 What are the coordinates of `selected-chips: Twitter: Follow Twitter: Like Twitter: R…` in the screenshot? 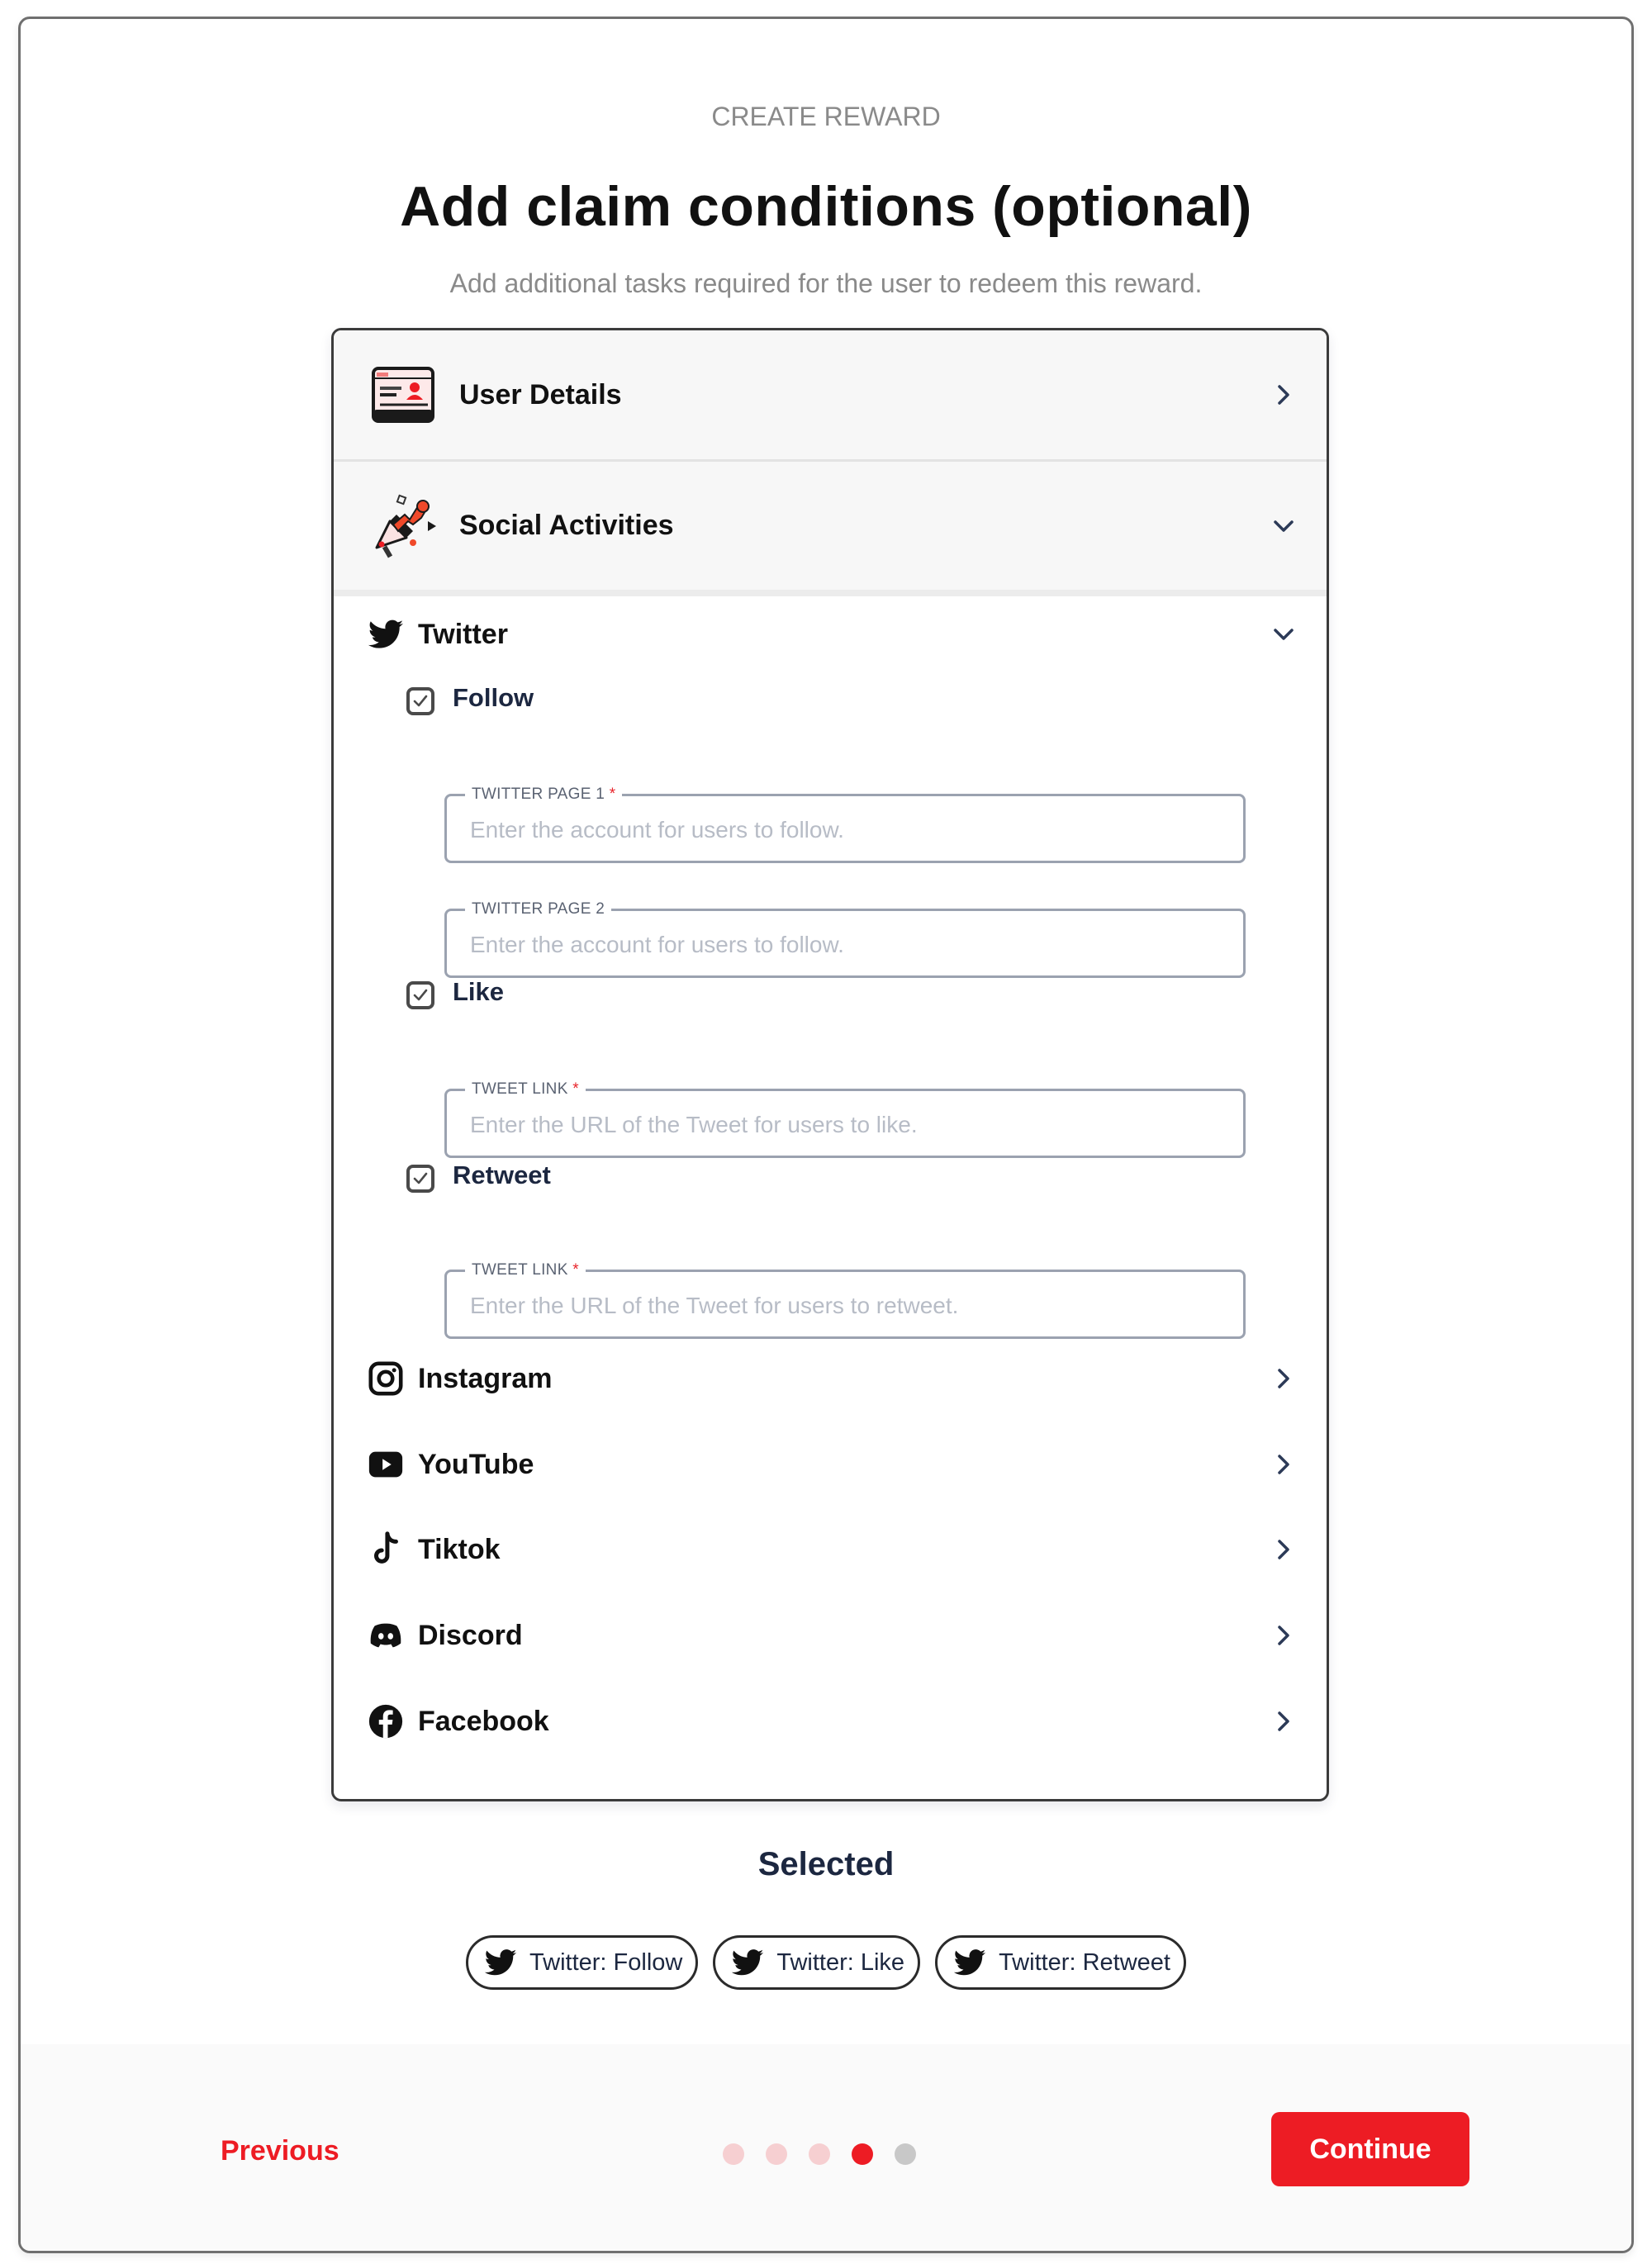 It's located at (826, 1962).